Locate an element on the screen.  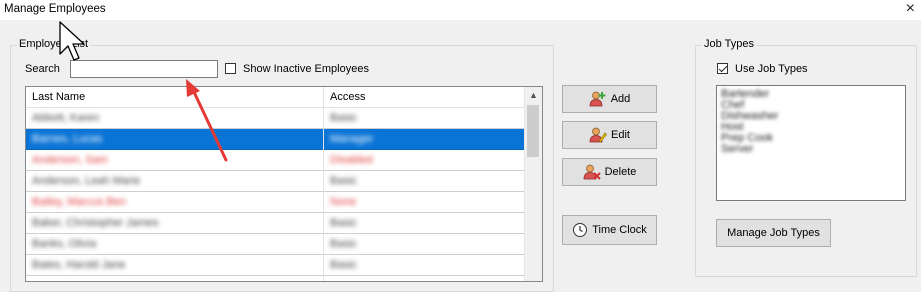
use-job-types-checkbox is located at coordinates (722, 68).